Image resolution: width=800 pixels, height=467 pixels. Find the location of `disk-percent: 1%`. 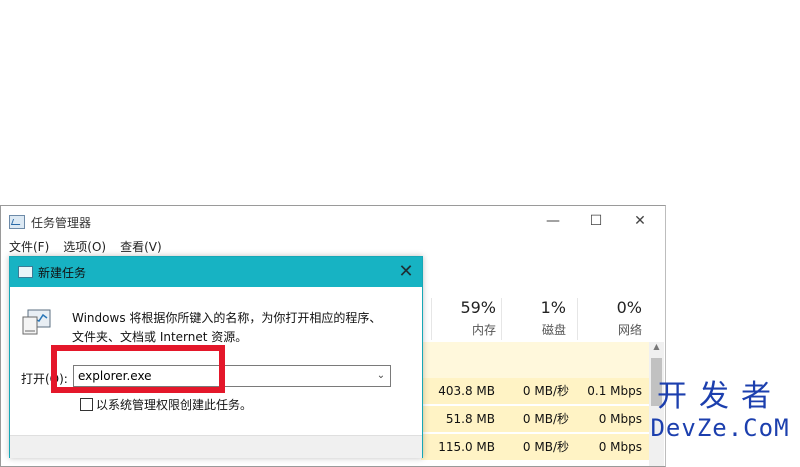

disk-percent: 1% is located at coordinates (553, 307).